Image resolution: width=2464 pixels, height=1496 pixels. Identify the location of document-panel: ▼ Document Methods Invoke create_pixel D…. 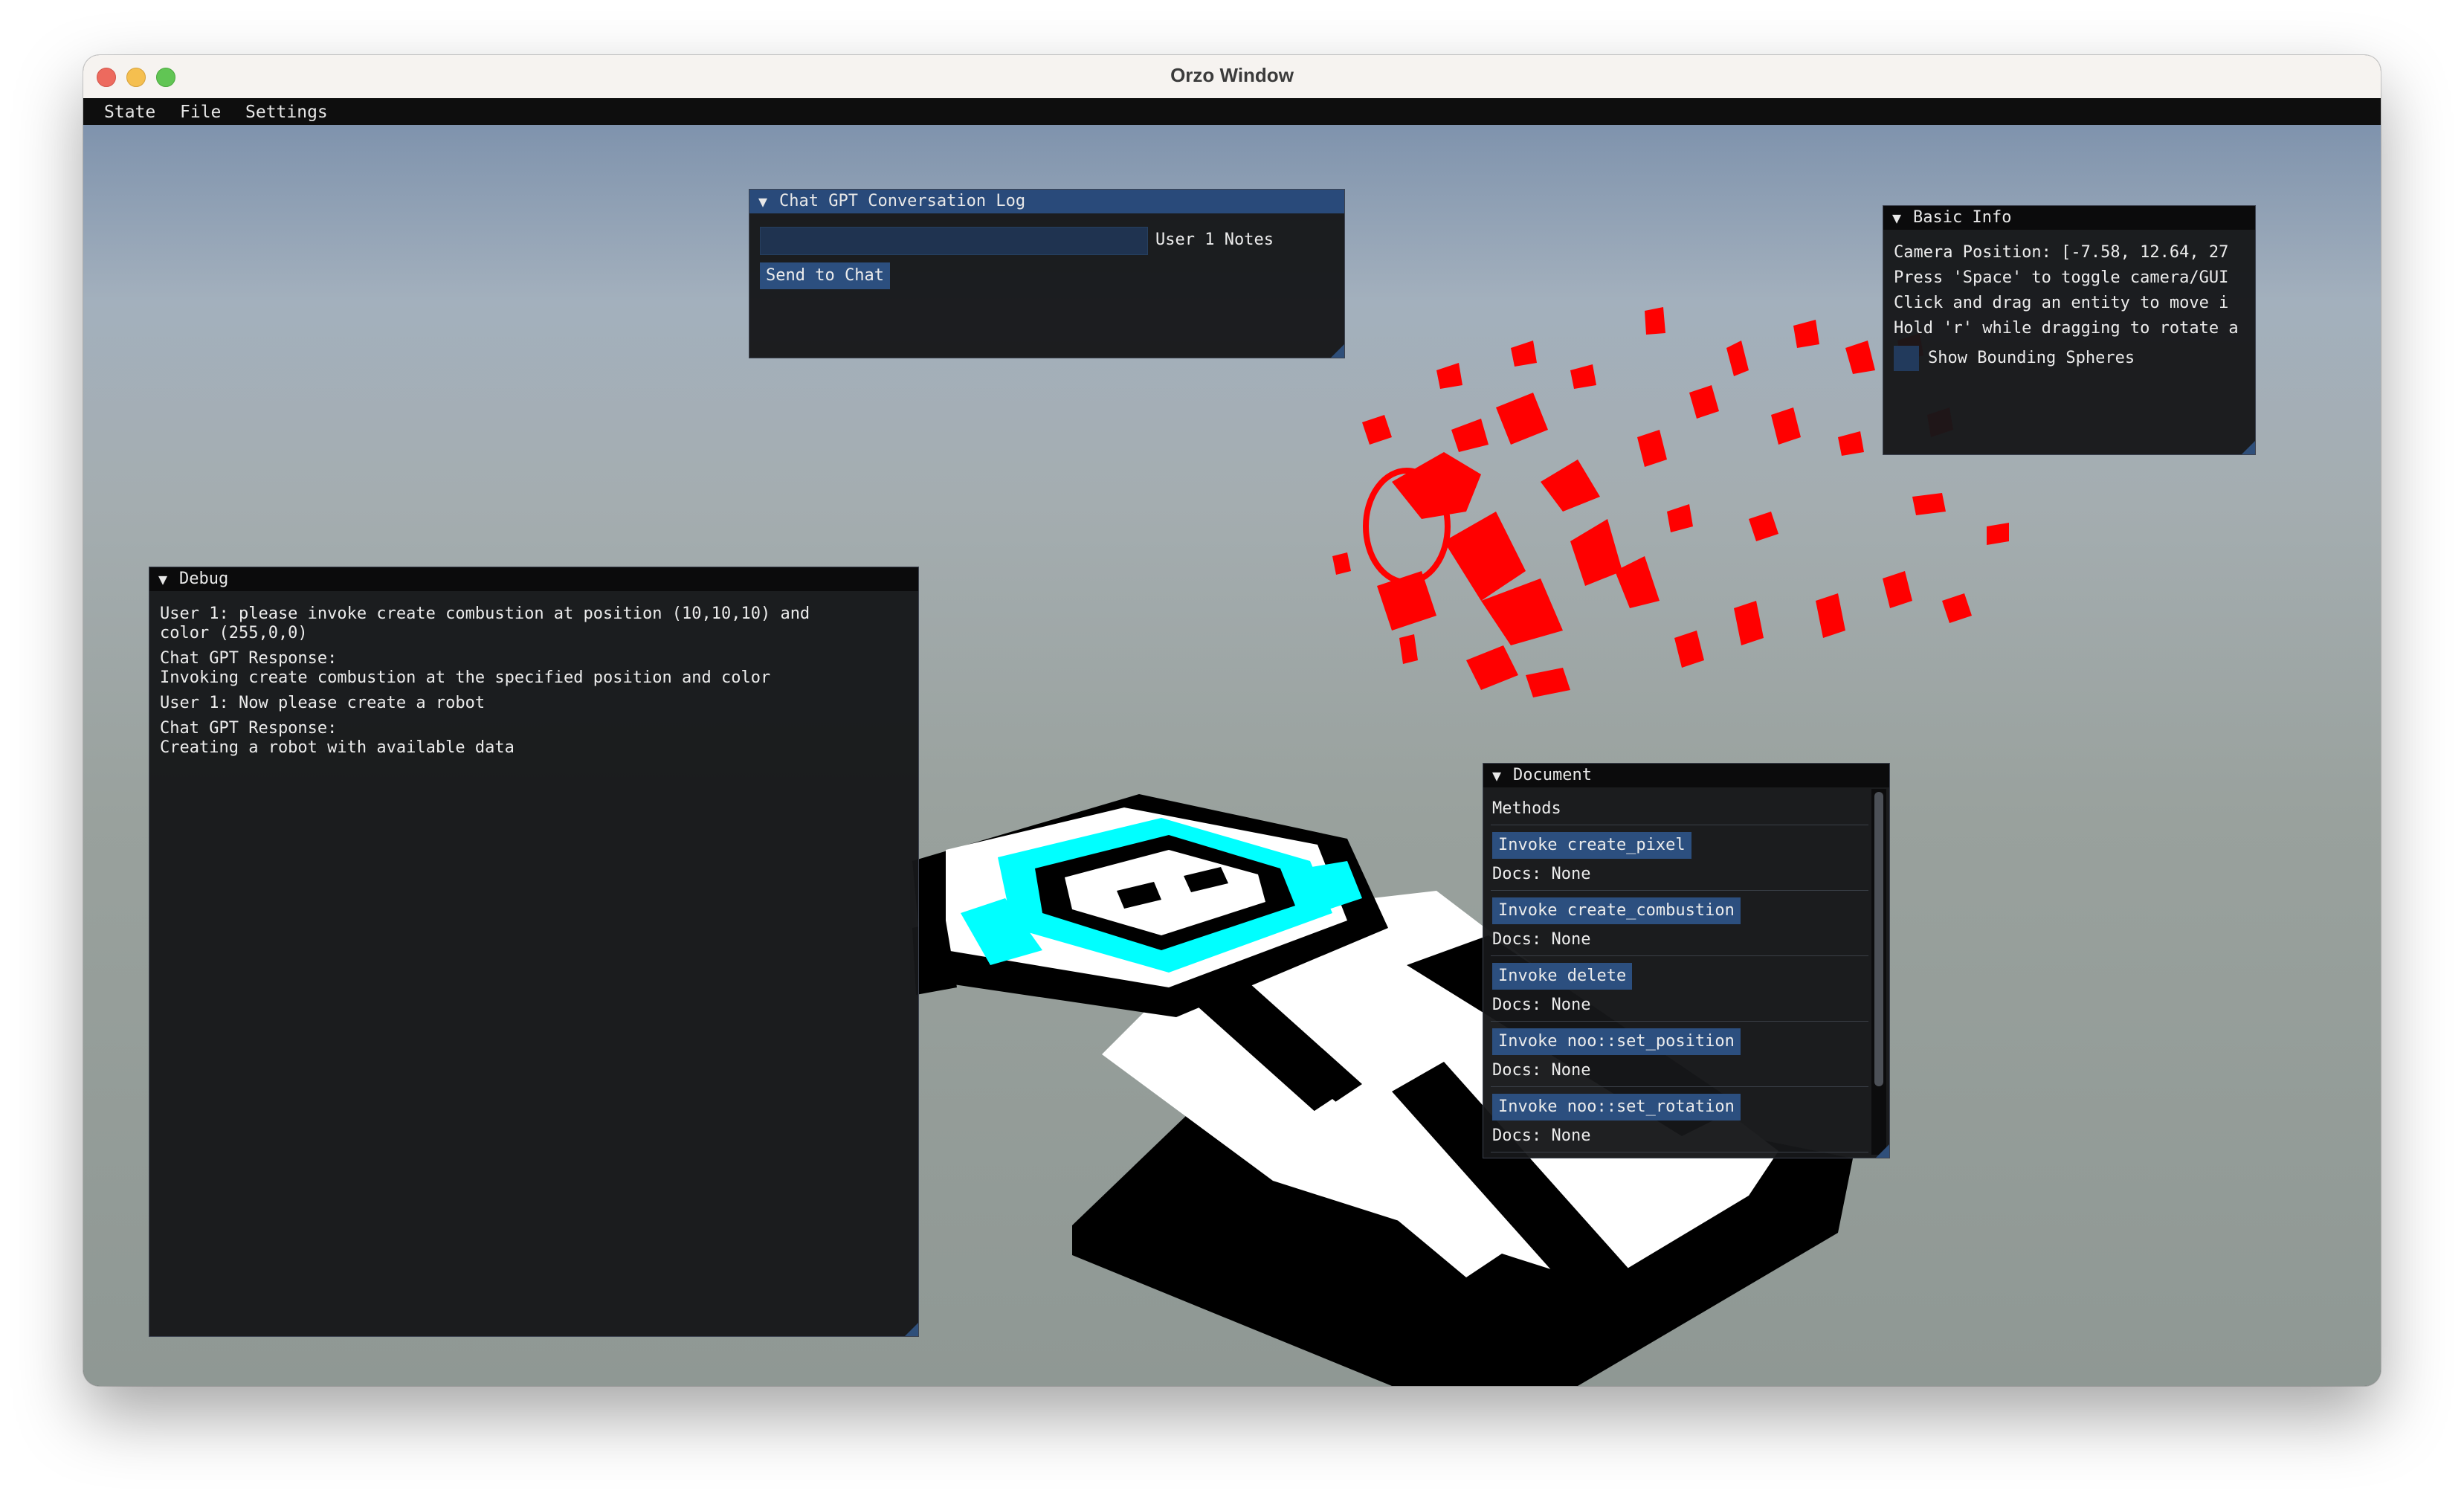
(1687, 960).